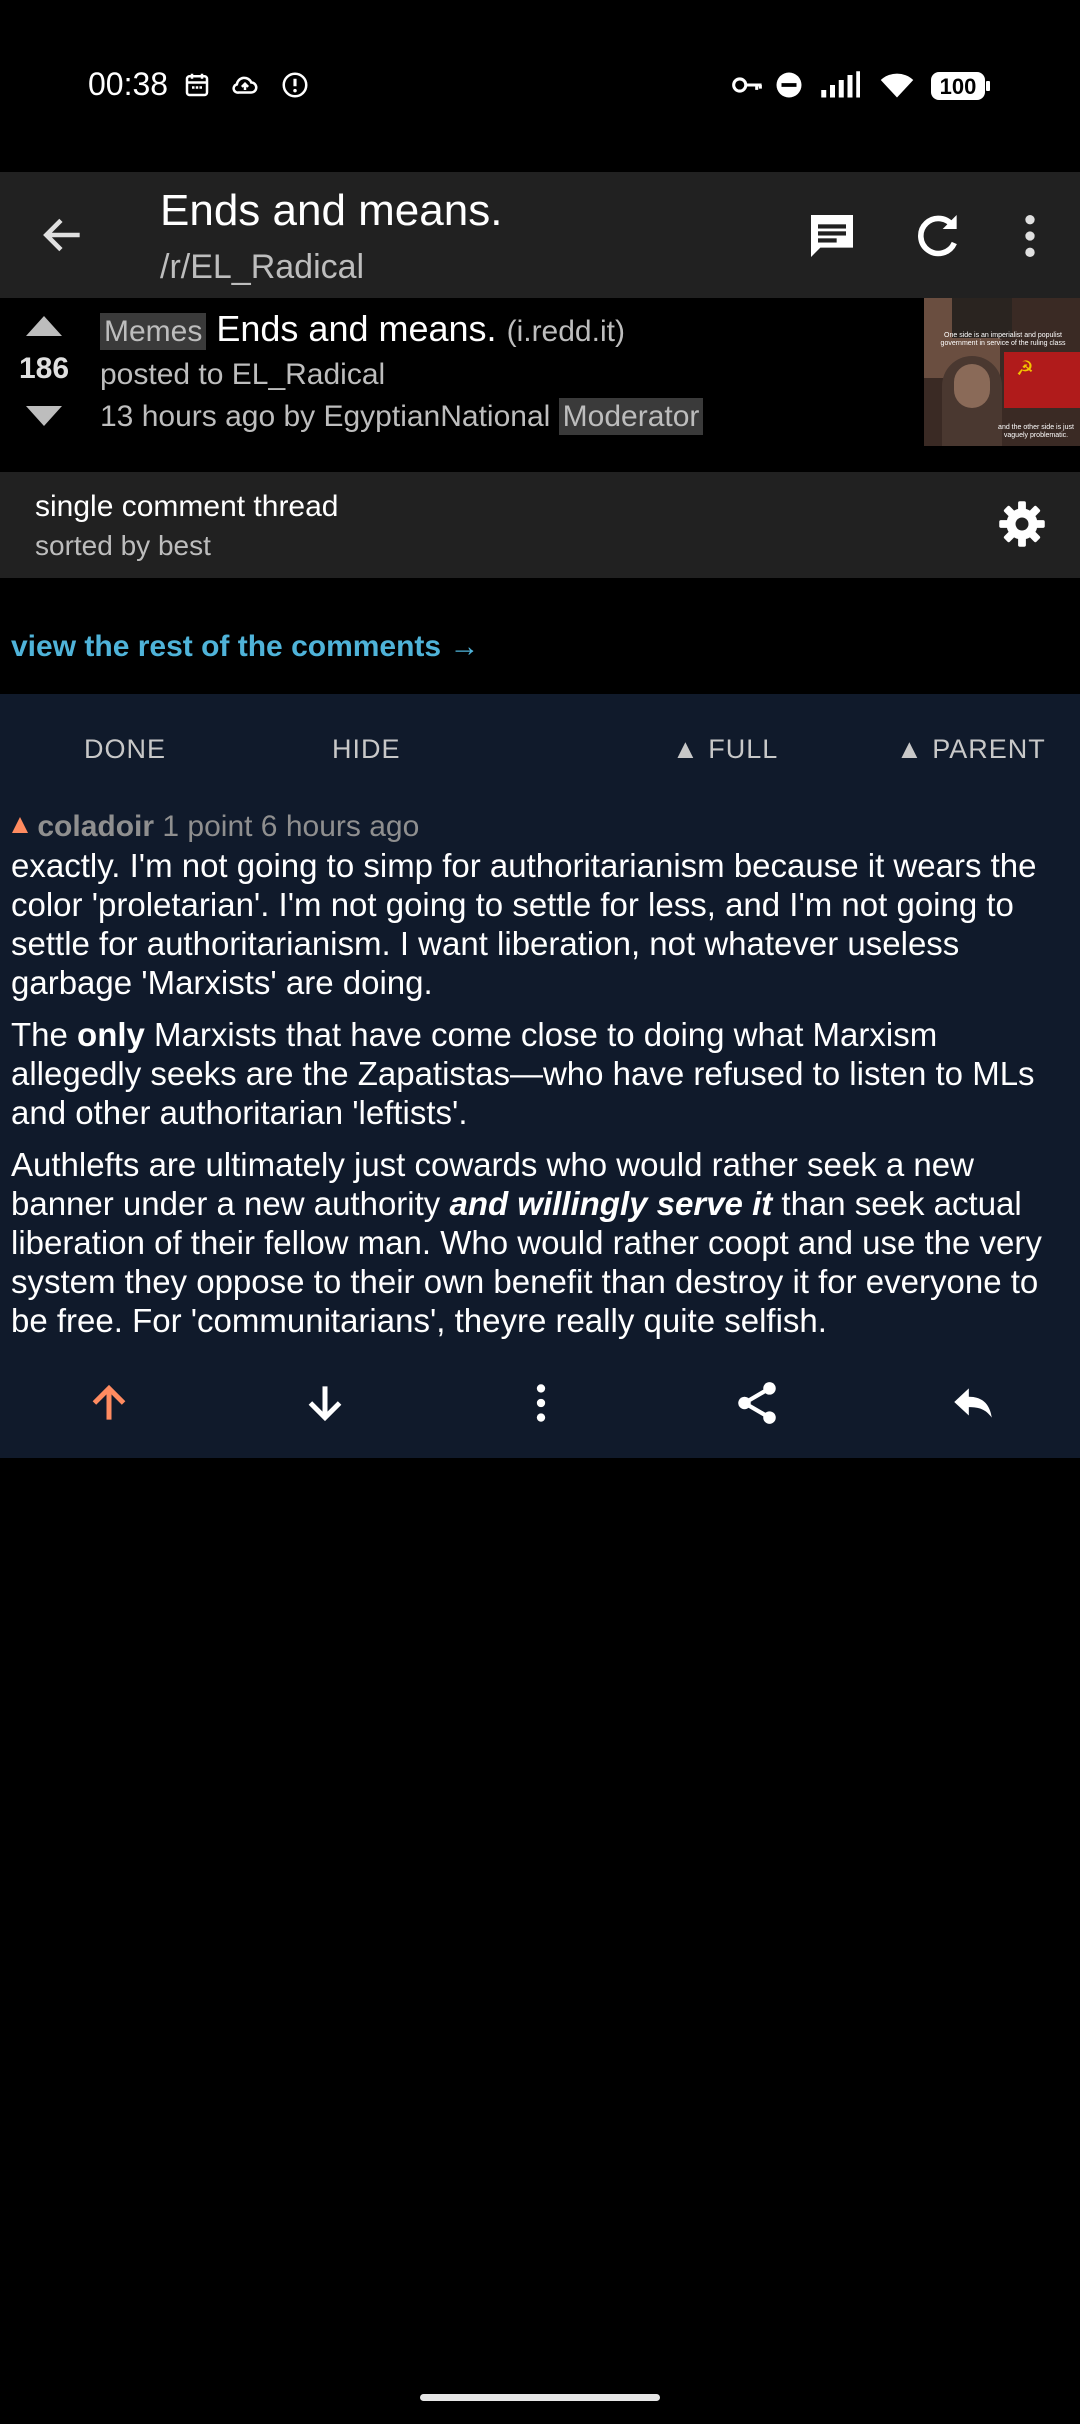 This screenshot has height=2424, width=1080. What do you see at coordinates (153, 331) in the screenshot?
I see `post-flair: Memes` at bounding box center [153, 331].